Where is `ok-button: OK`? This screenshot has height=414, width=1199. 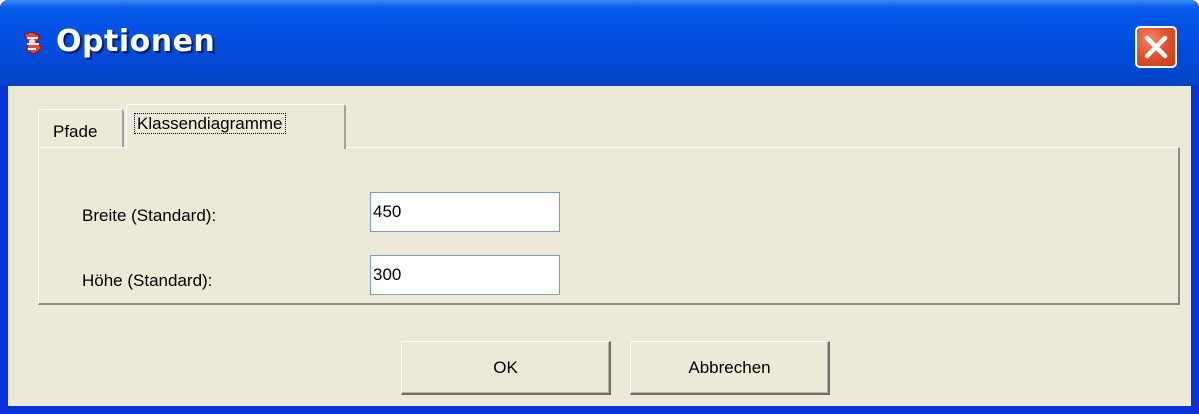 ok-button: OK is located at coordinates (506, 368).